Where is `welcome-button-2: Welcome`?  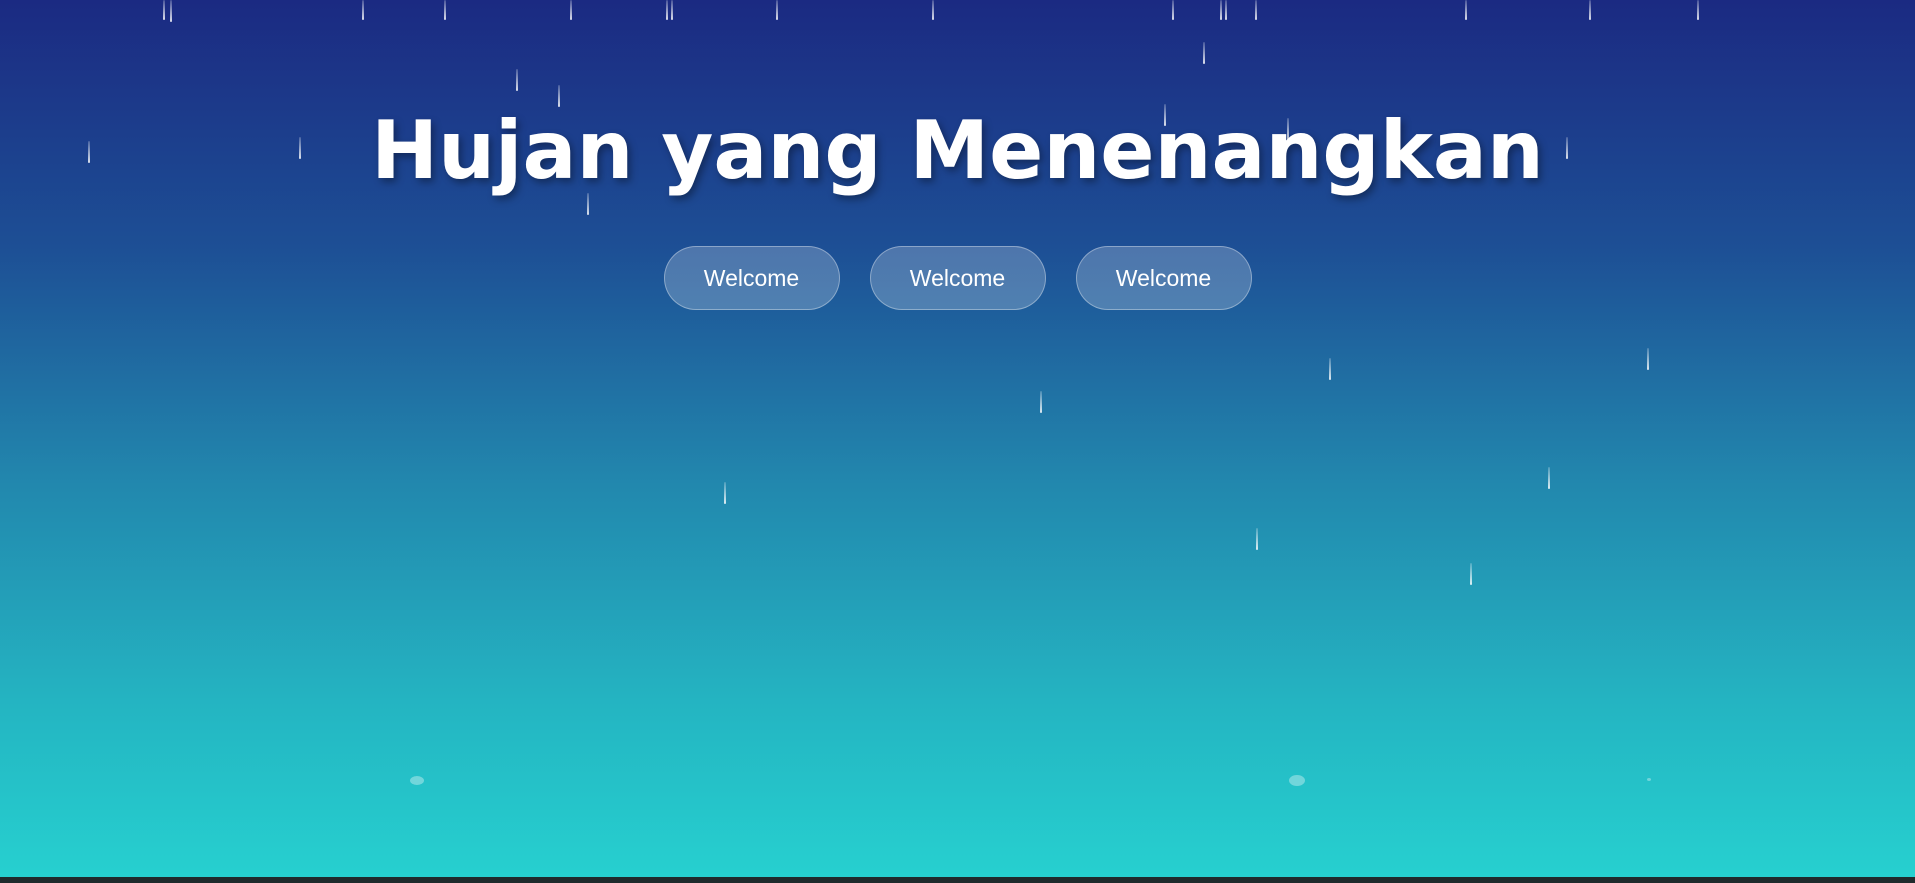
welcome-button-2: Welcome is located at coordinates (957, 278).